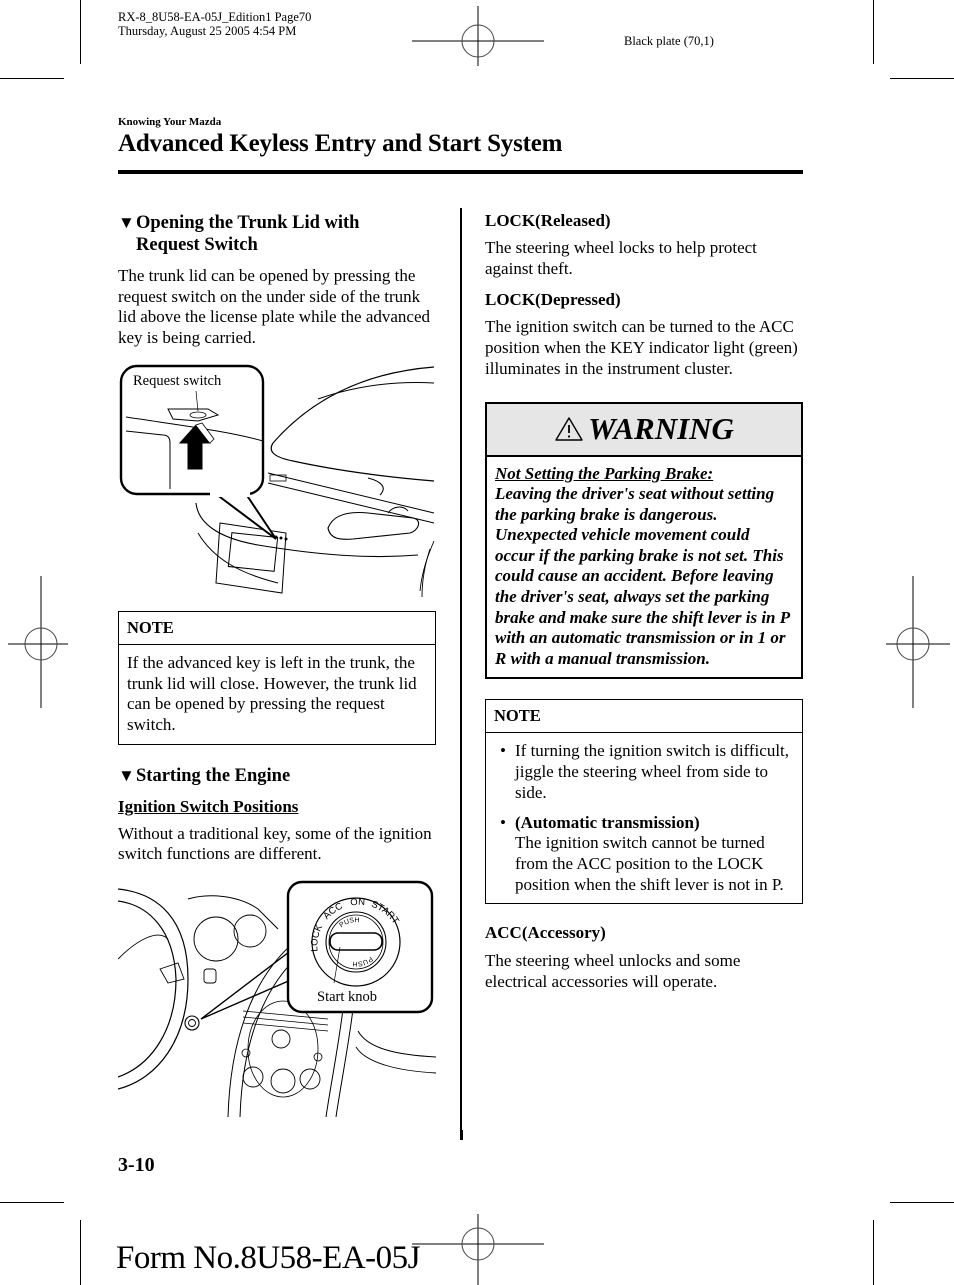 The width and height of the screenshot is (954, 1285). What do you see at coordinates (922, 78) in the screenshot?
I see `crop-mark-top-right-horizontal` at bounding box center [922, 78].